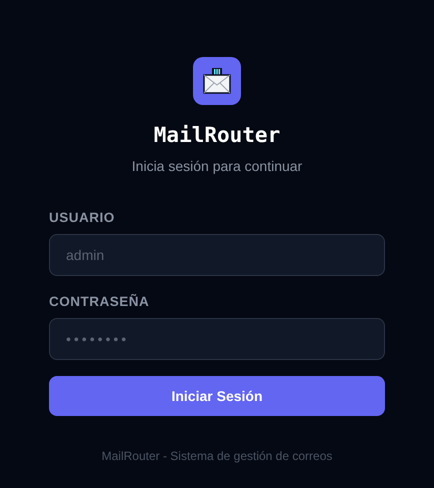 The image size is (434, 488). I want to click on field-label: USUARIO, so click(82, 218).